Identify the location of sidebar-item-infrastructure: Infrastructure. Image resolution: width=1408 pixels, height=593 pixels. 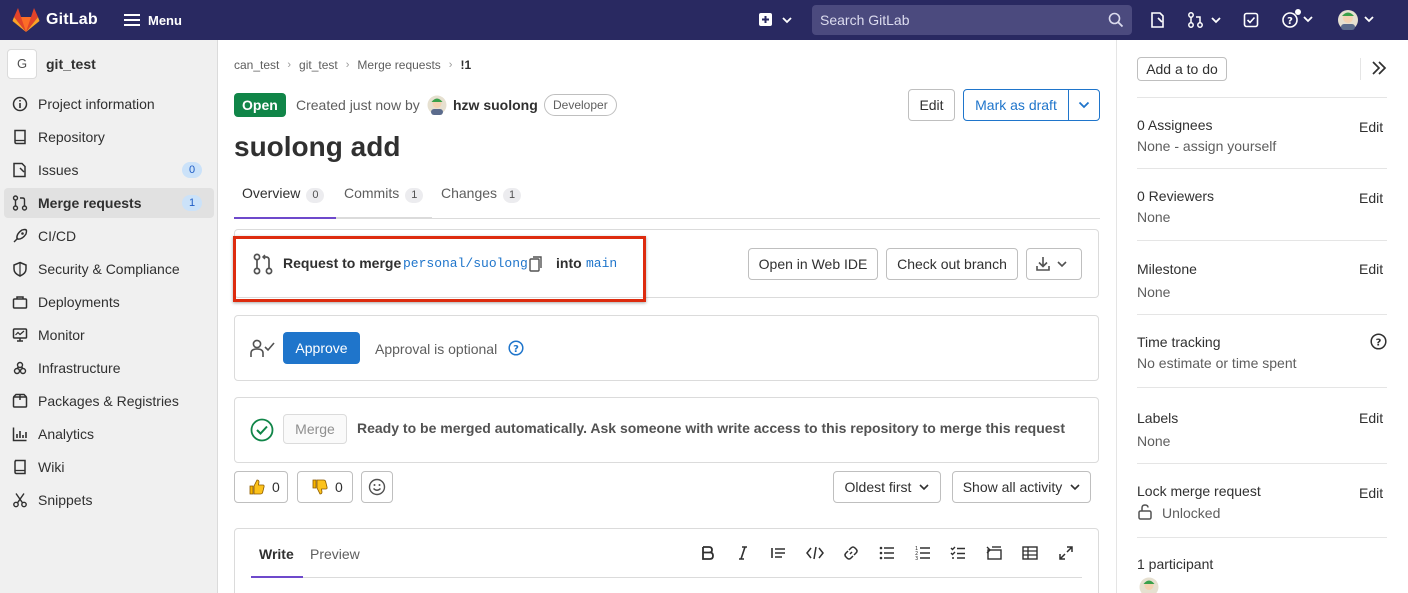
(109, 368).